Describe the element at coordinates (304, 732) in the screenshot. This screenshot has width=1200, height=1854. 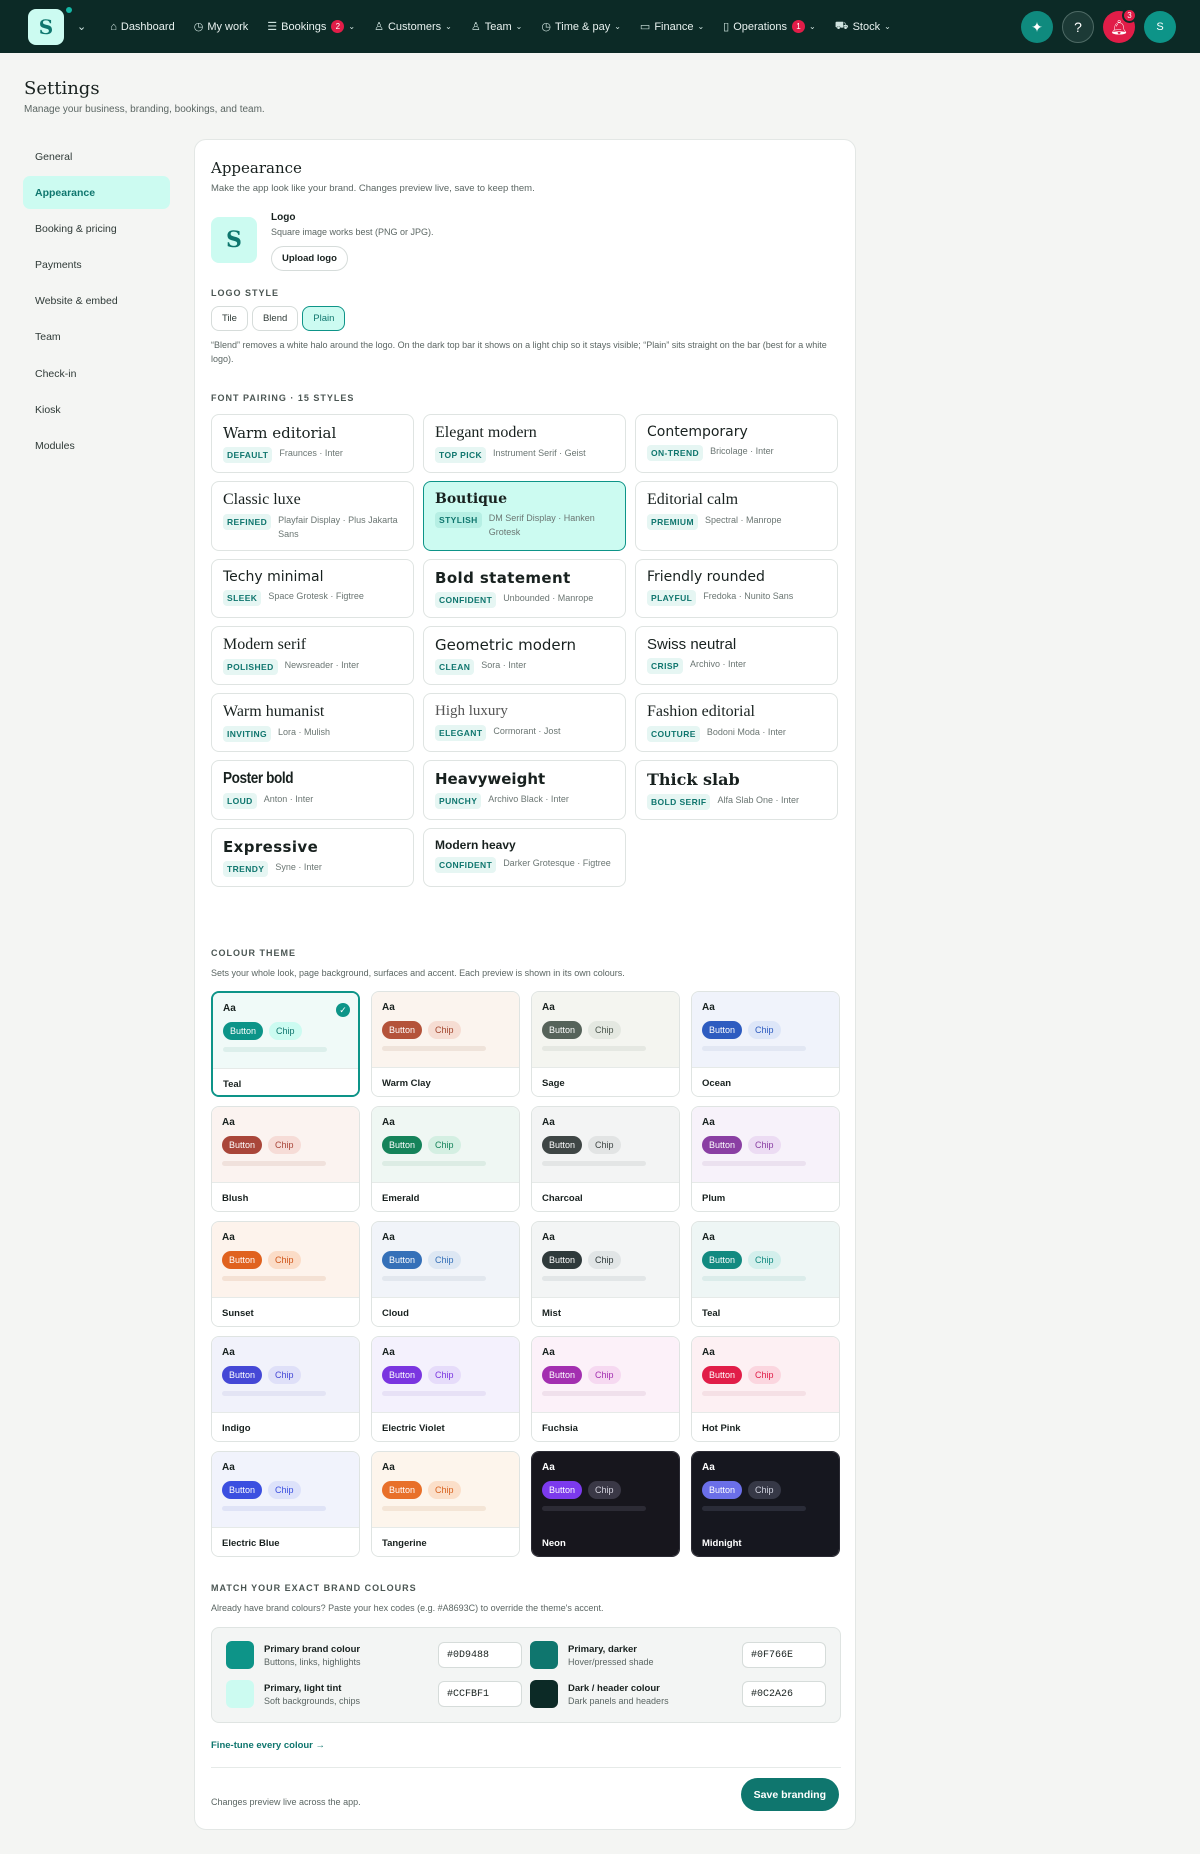
I see `font-option-fonts: Lora · Mulish` at that location.